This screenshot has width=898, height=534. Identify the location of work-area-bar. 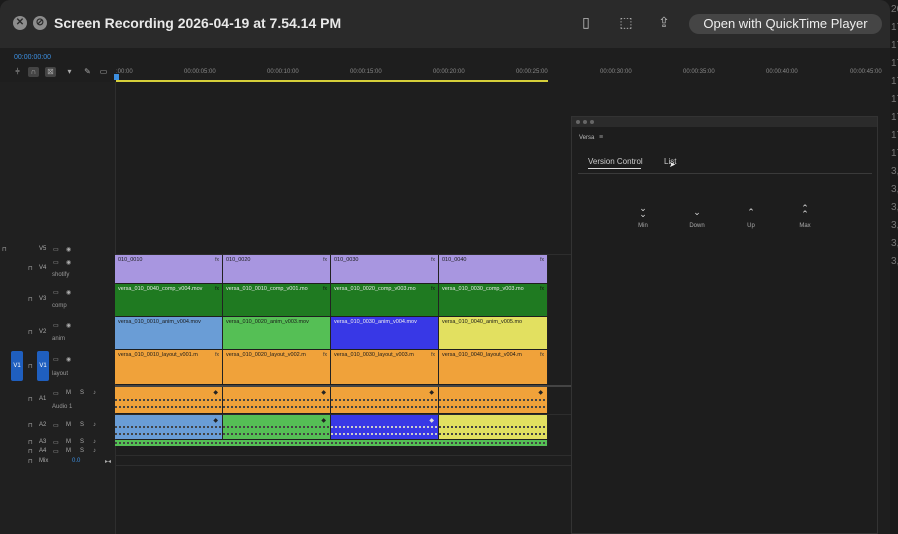
(332, 81).